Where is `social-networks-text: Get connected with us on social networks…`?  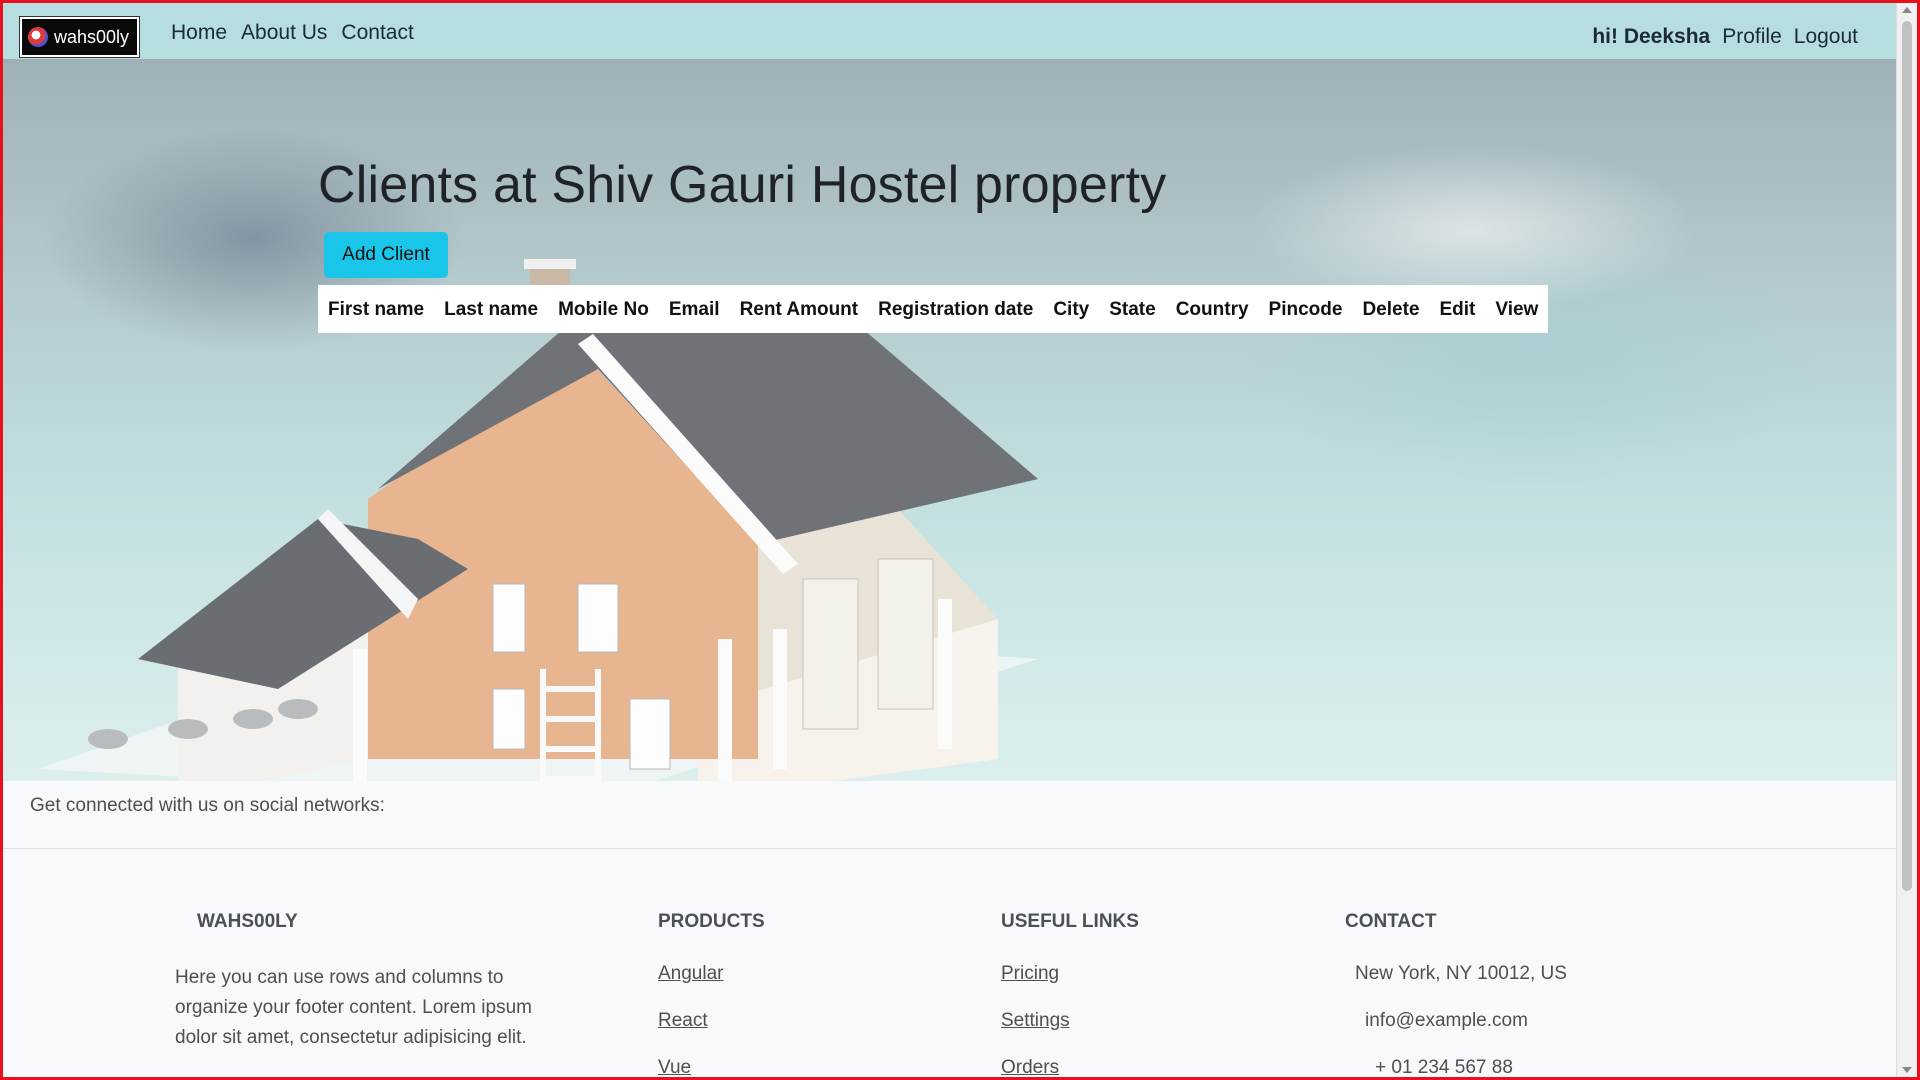
social-networks-text: Get connected with us on social networks… is located at coordinates (207, 805).